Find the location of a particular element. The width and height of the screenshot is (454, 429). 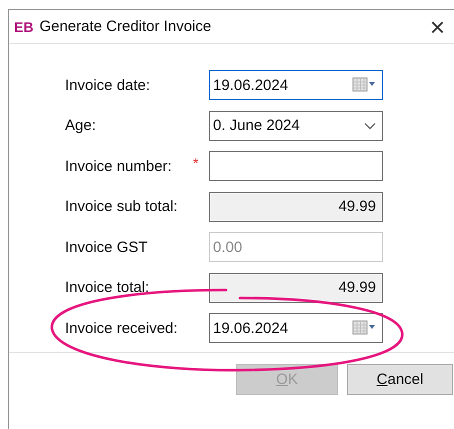

window-title: Generate Creditor Invoice is located at coordinates (125, 26).